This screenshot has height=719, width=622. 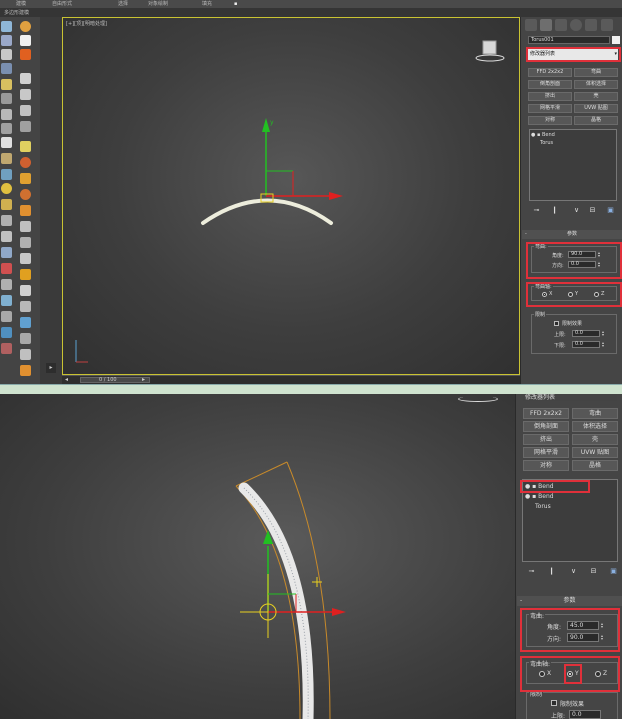 I want to click on tab-populate: 填充, so click(x=207, y=4).